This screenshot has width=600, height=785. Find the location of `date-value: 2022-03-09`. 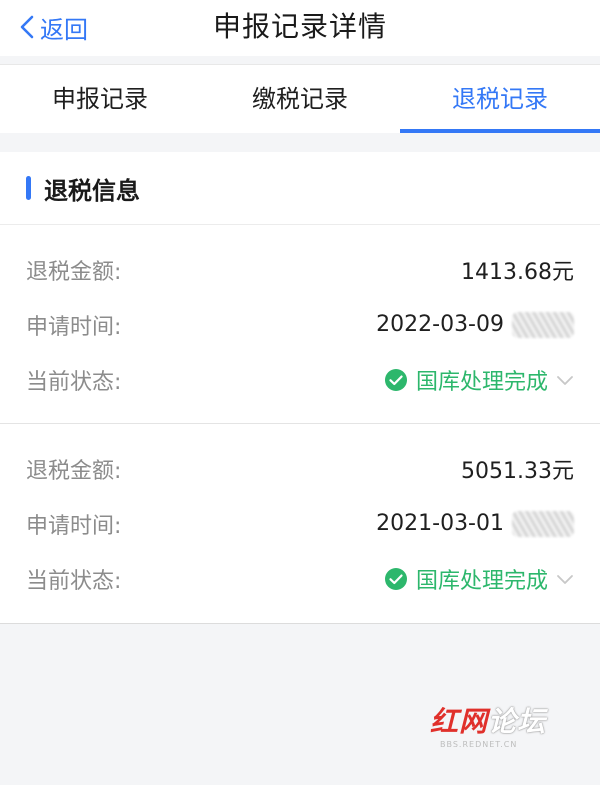

date-value: 2022-03-09 is located at coordinates (440, 324).